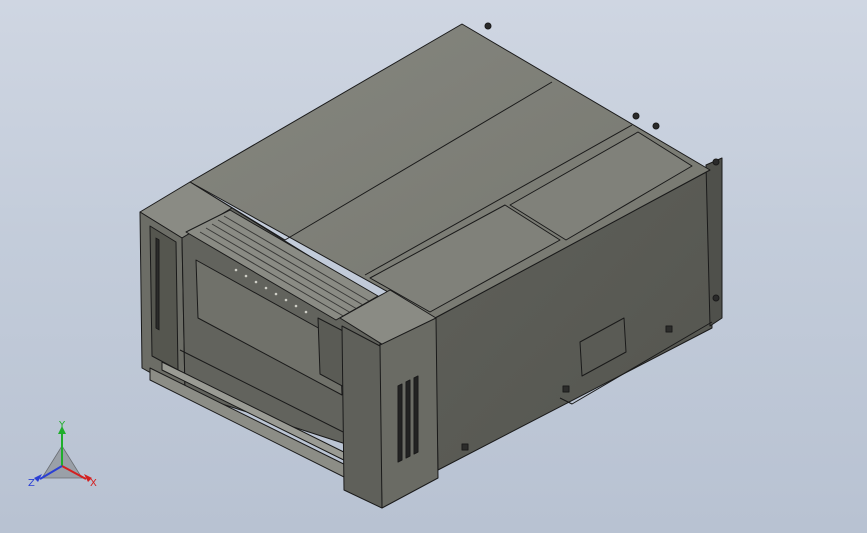 Image resolution: width=867 pixels, height=533 pixels. I want to click on x-axis-label: X, so click(93, 483).